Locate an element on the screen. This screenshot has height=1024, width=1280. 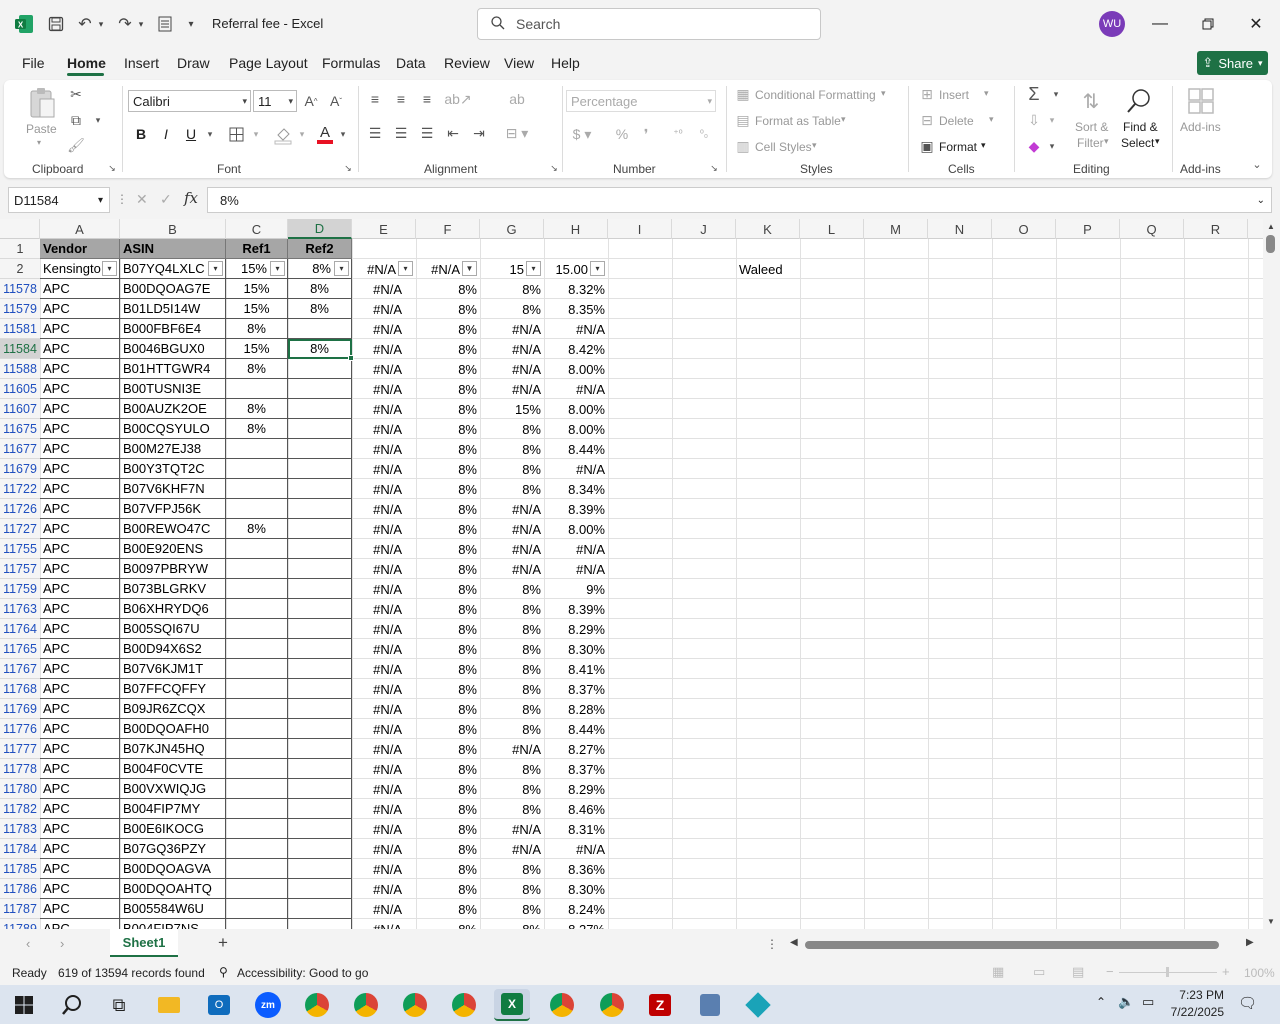
menu-formulas: Formulas is located at coordinates (351, 63).